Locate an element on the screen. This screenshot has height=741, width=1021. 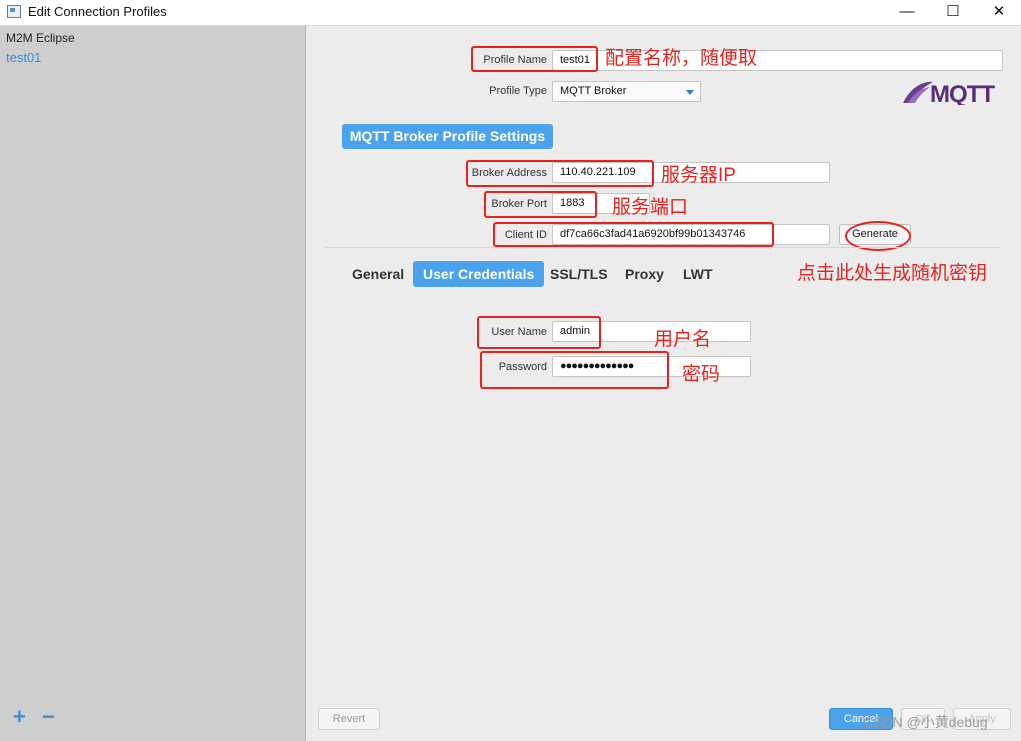
tab-user-credentials: User Credentials is located at coordinates (479, 274).